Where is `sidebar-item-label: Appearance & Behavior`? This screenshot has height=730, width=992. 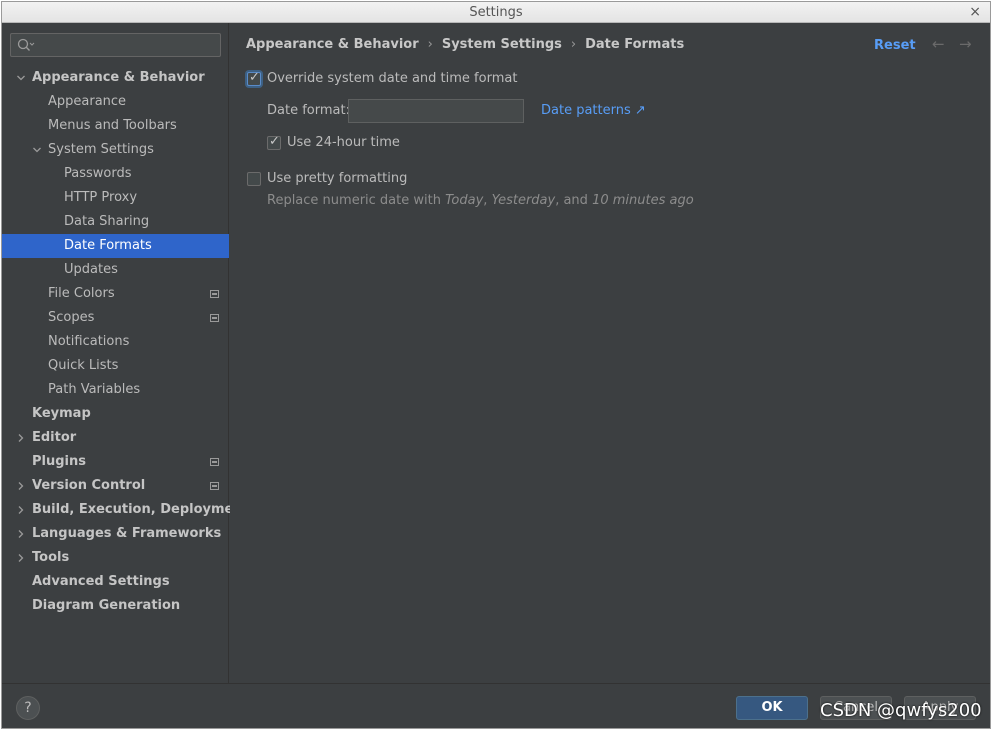 sidebar-item-label: Appearance & Behavior is located at coordinates (118, 77).